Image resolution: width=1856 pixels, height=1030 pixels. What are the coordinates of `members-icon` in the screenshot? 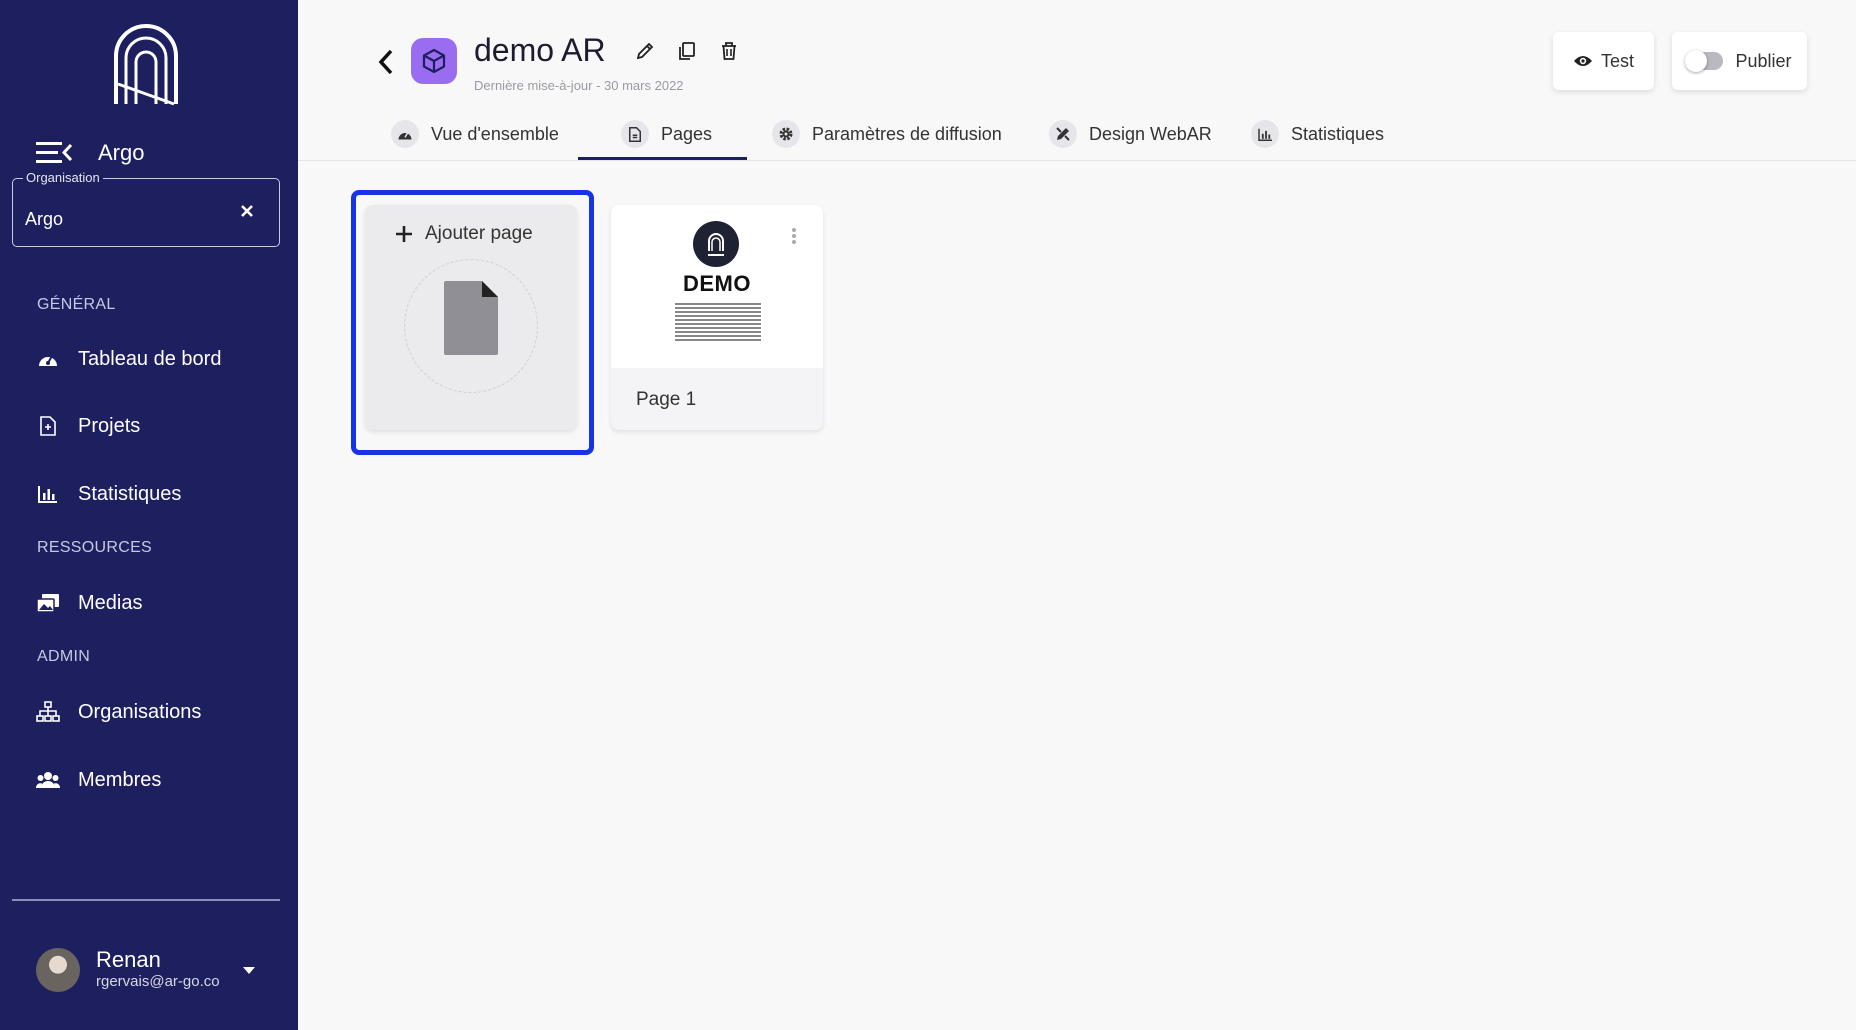 It's located at (48, 780).